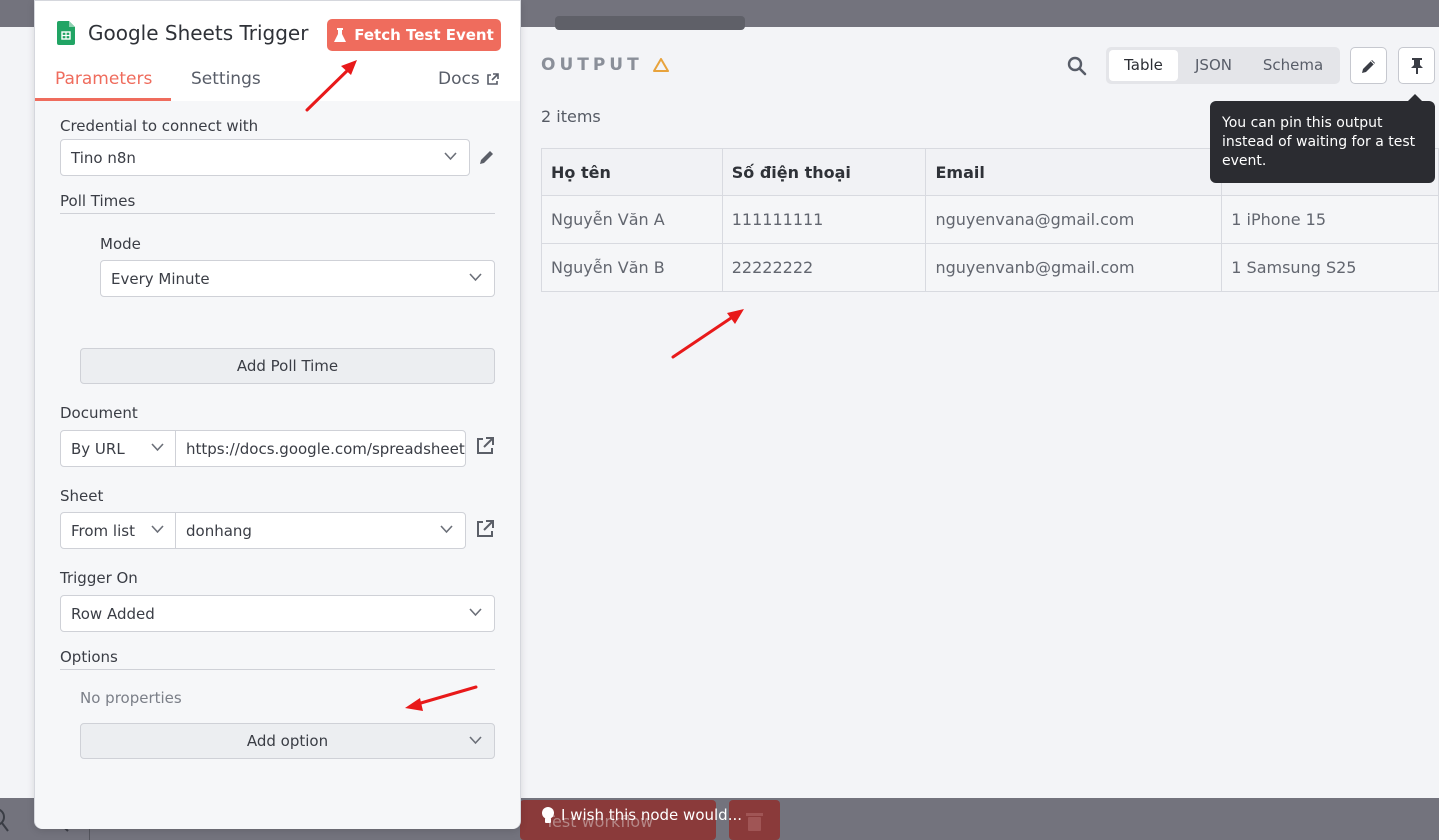 This screenshot has width=1439, height=840. Describe the element at coordinates (340, 34) in the screenshot. I see `flask-icon` at that location.